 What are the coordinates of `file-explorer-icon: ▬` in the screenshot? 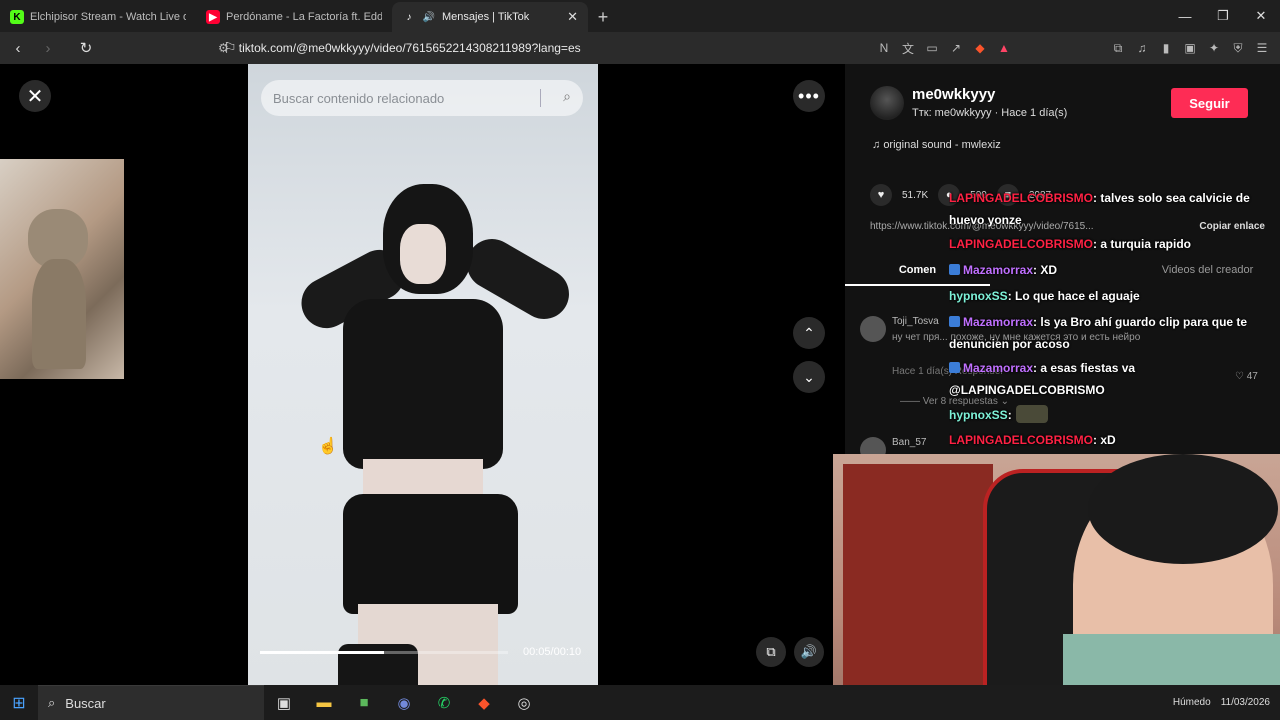 It's located at (324, 702).